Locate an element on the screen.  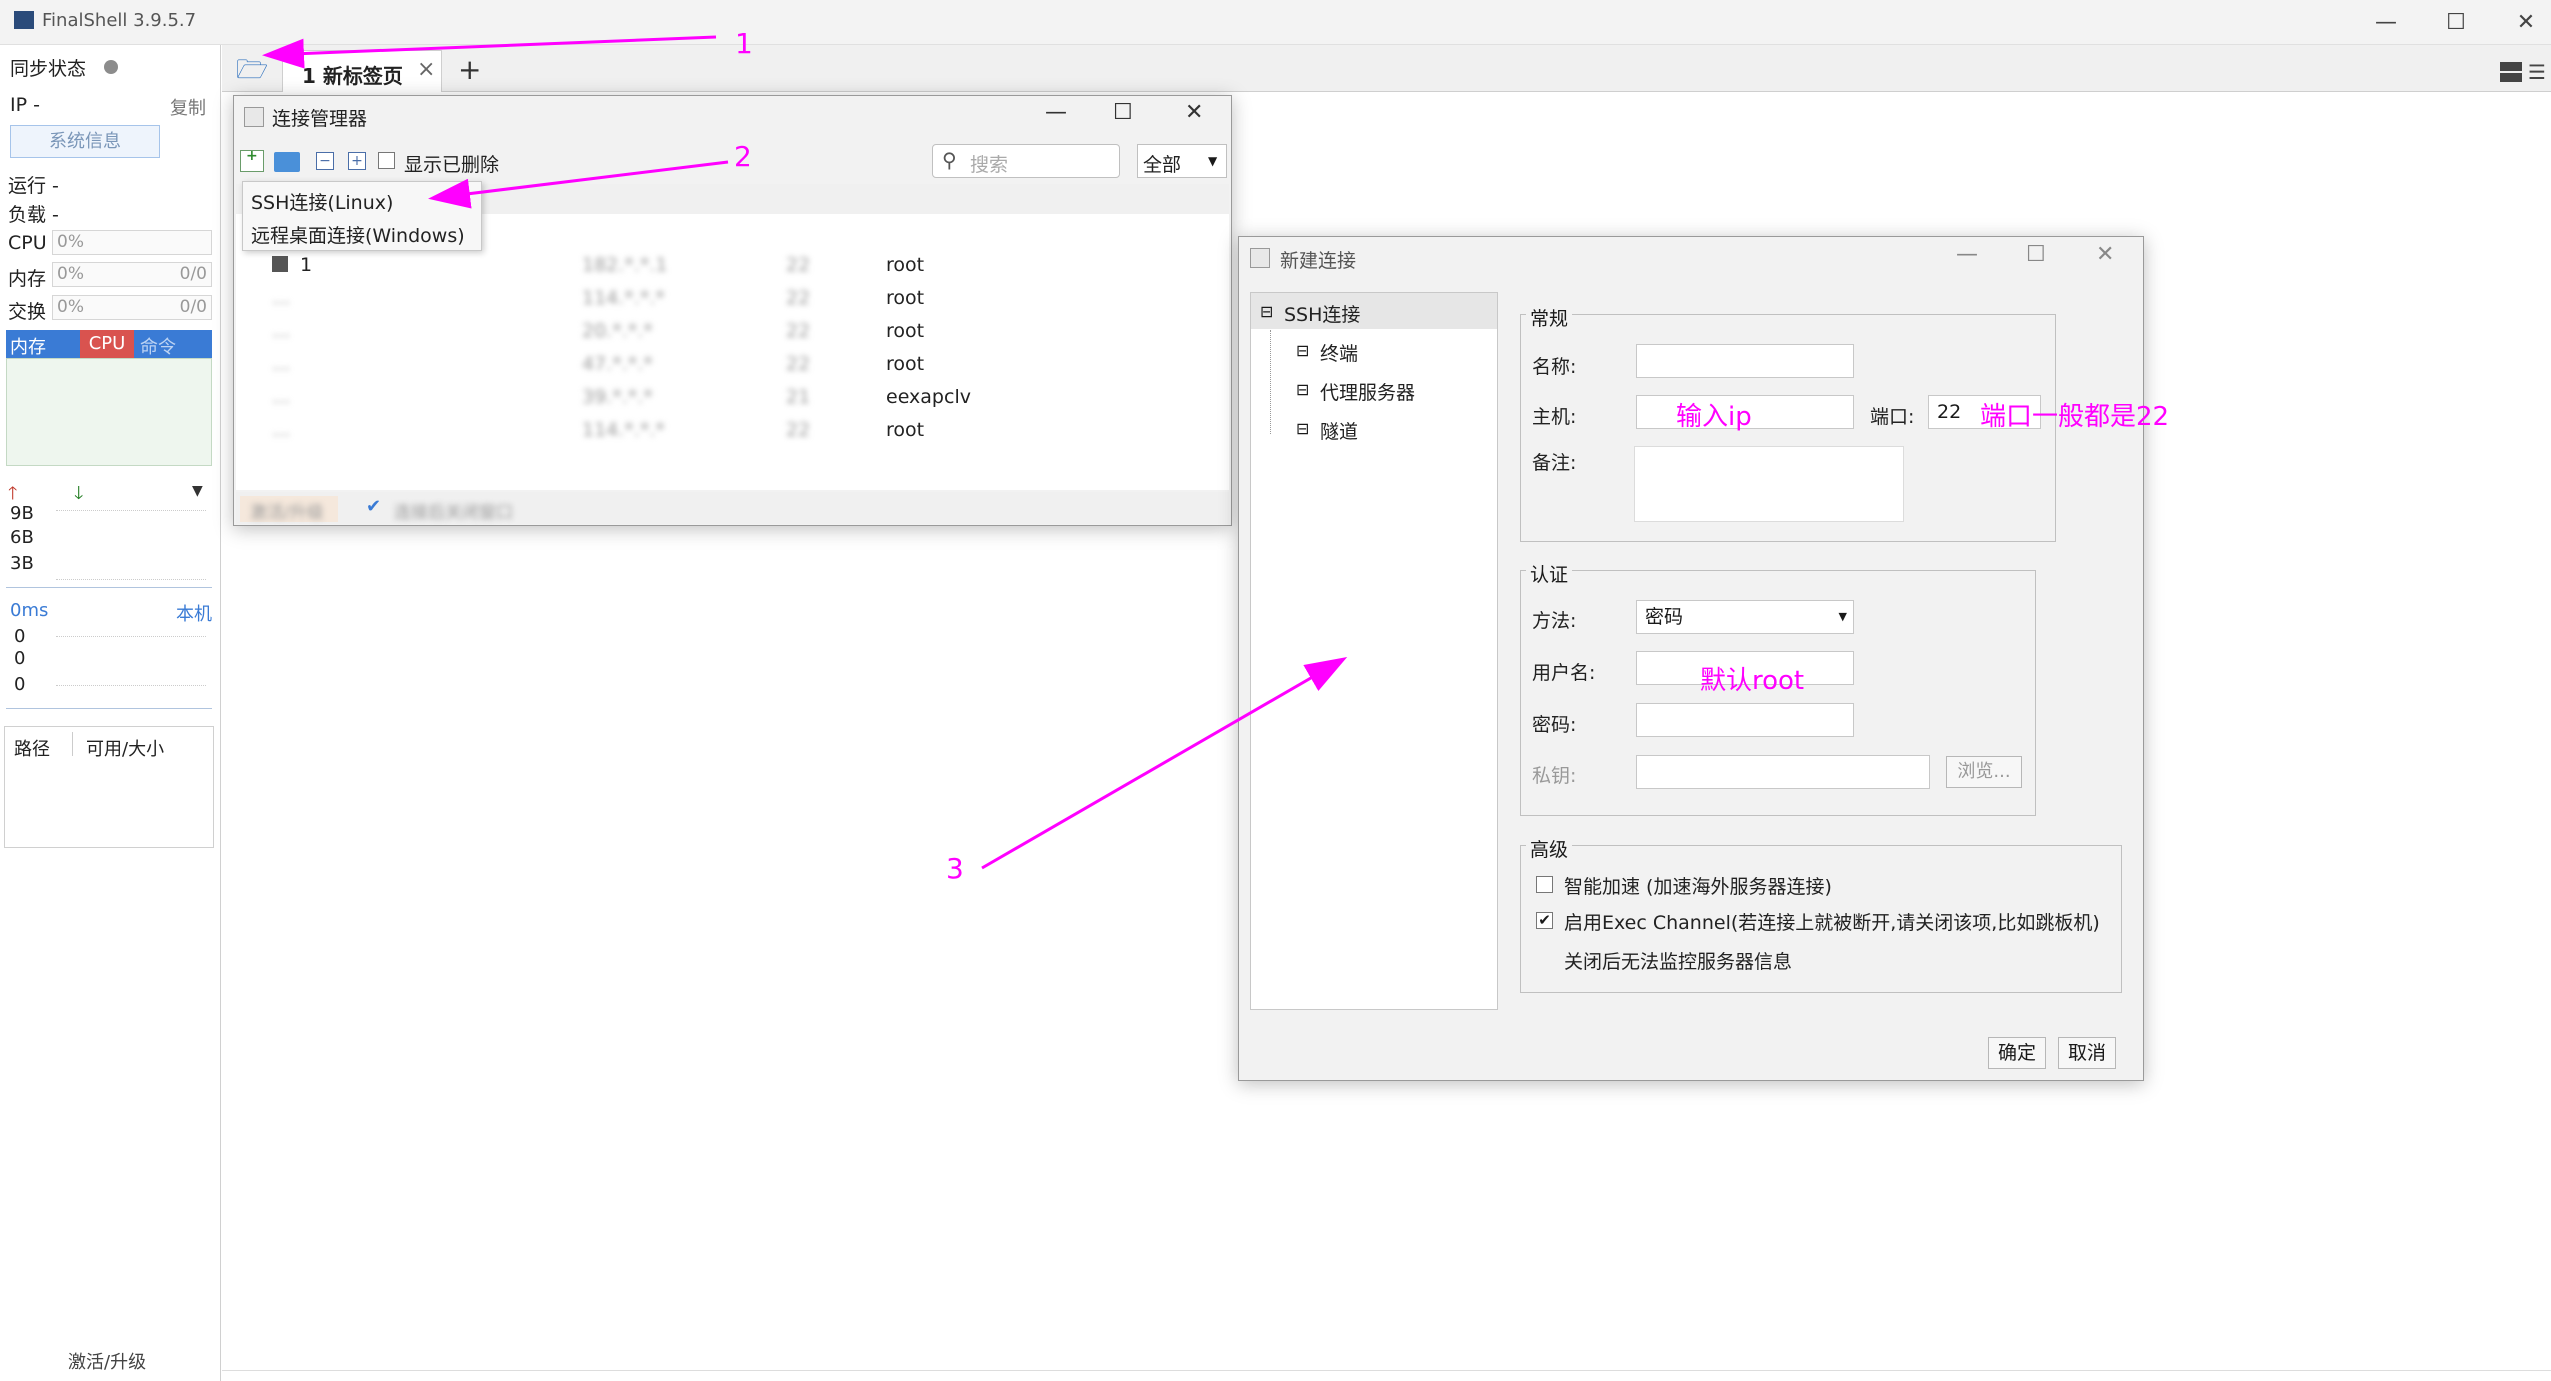
annotation-port-hint: 端口一般都是22 is located at coordinates (2075, 417).